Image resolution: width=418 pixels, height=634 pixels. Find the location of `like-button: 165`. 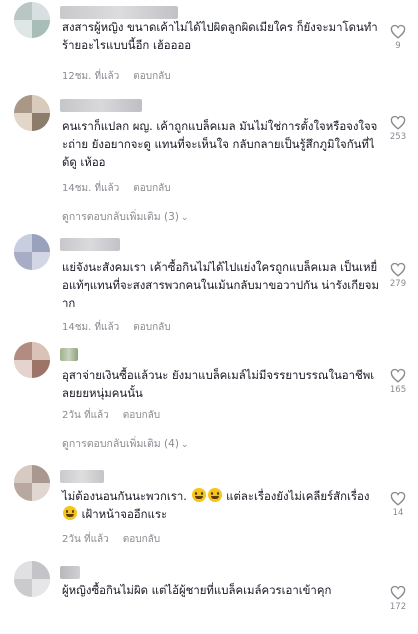

like-button: 165 is located at coordinates (398, 381).